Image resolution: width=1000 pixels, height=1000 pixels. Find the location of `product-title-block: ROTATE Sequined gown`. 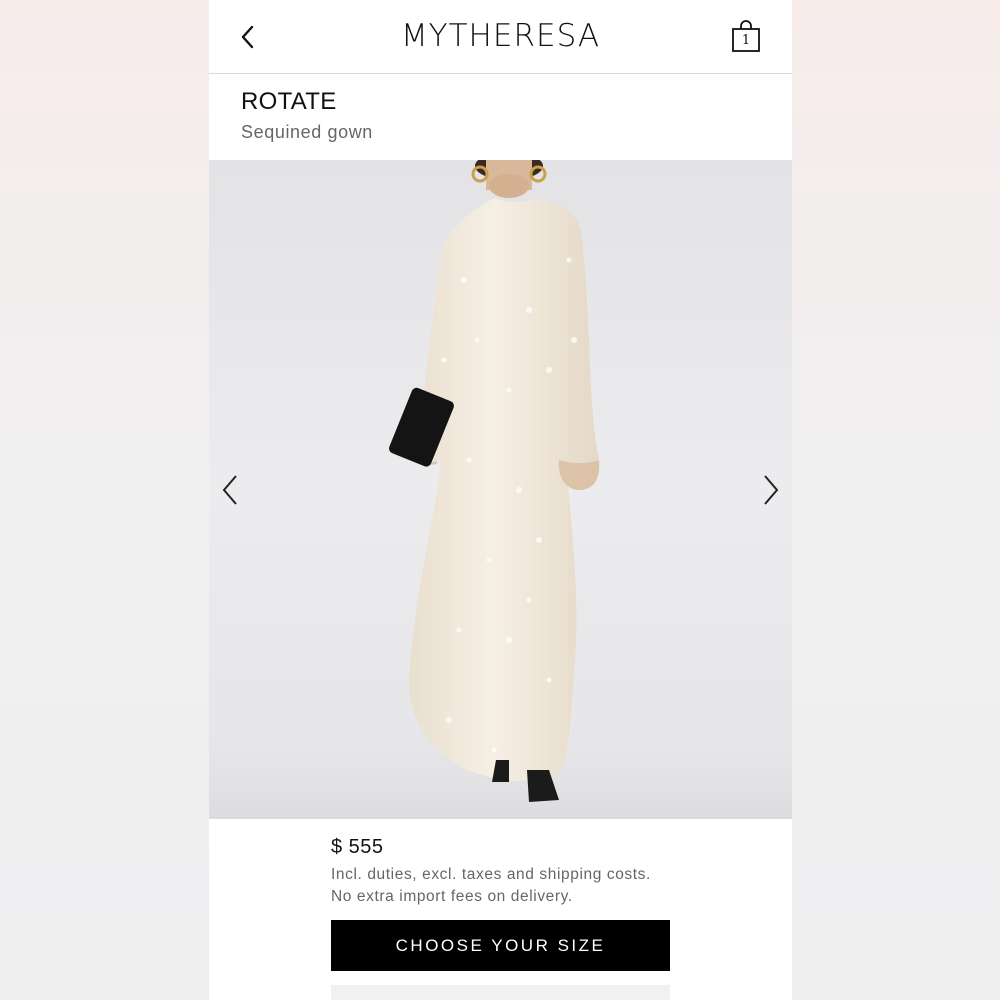

product-title-block: ROTATE Sequined gown is located at coordinates (307, 115).